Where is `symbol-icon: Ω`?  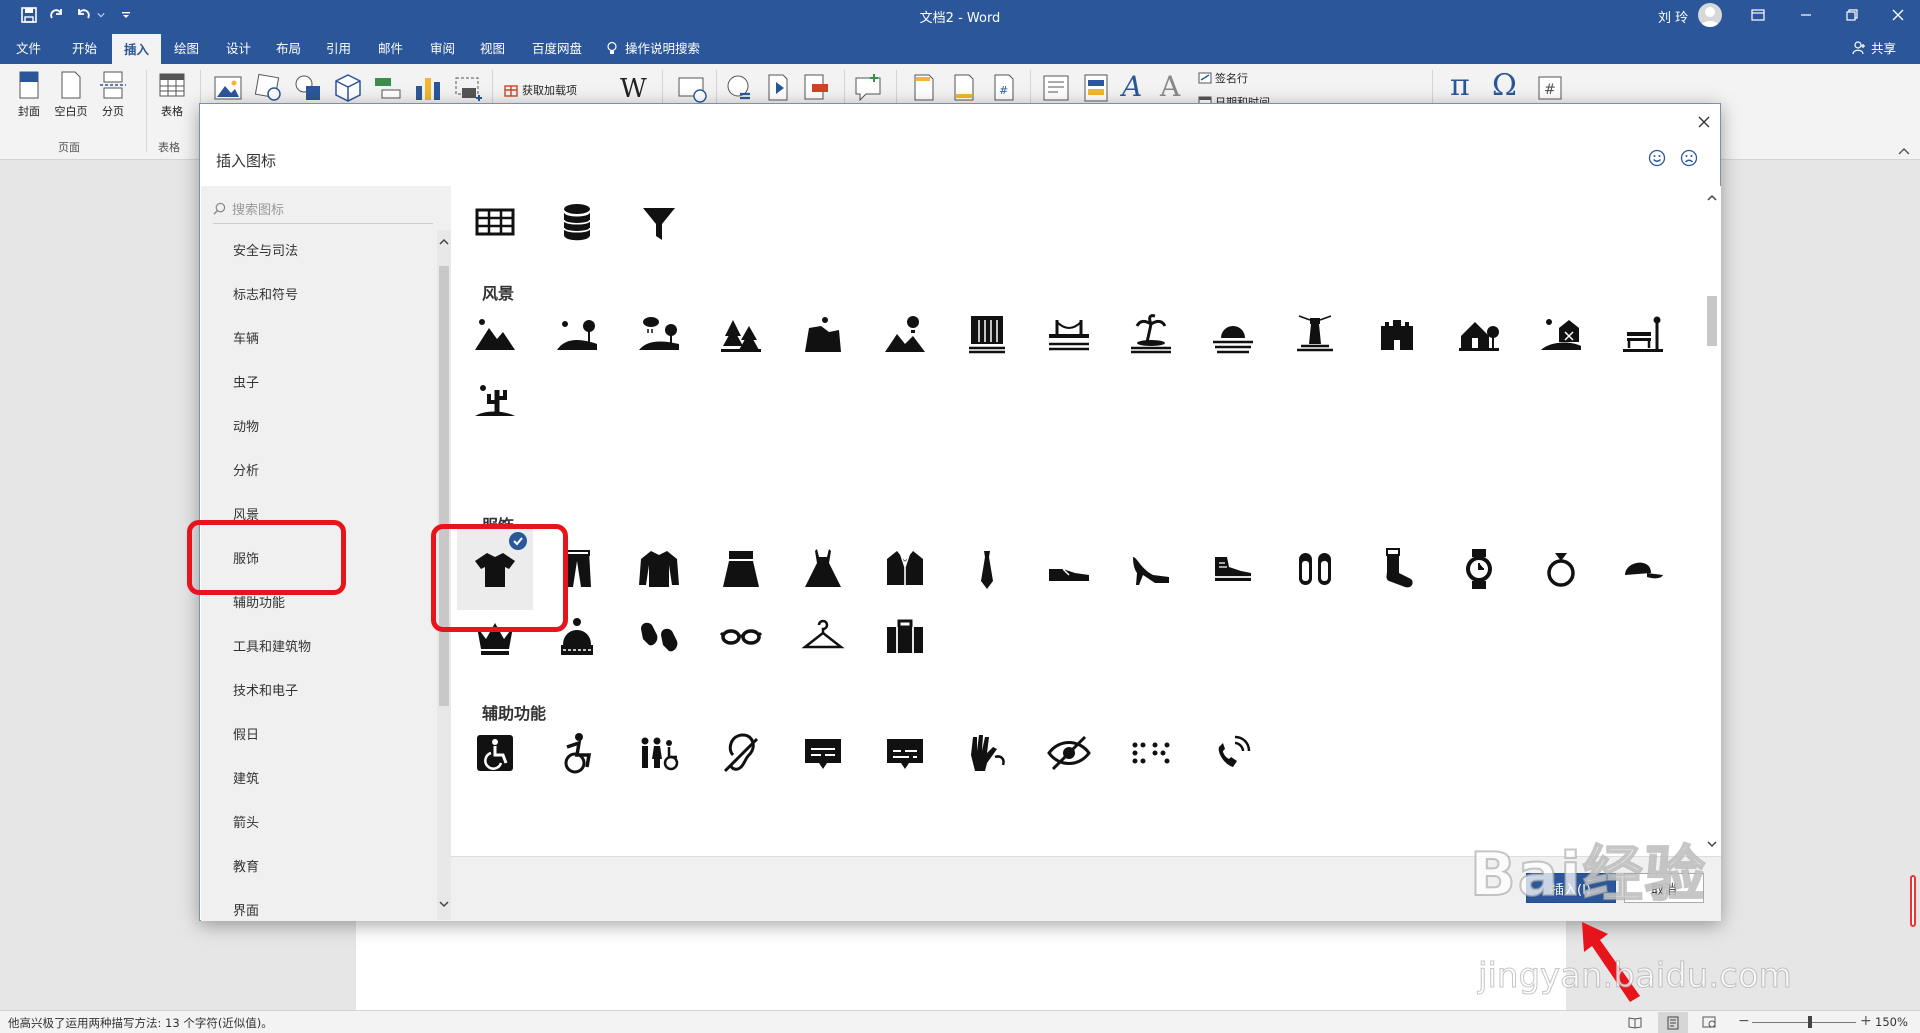
symbol-icon: Ω is located at coordinates (1504, 85).